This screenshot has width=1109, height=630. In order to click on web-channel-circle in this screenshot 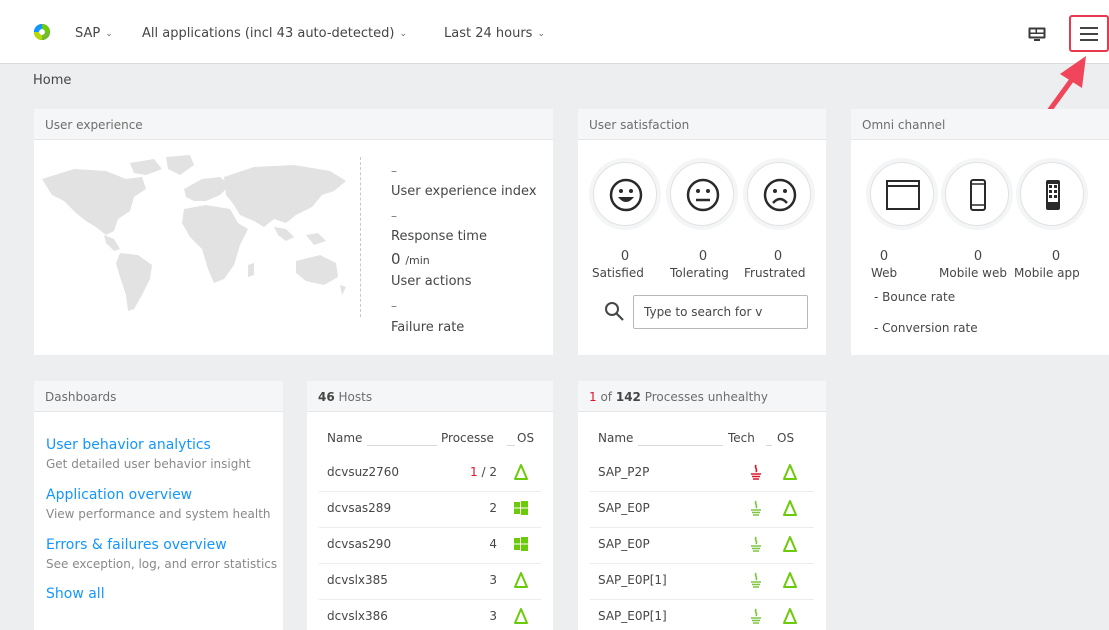, I will do `click(902, 194)`.